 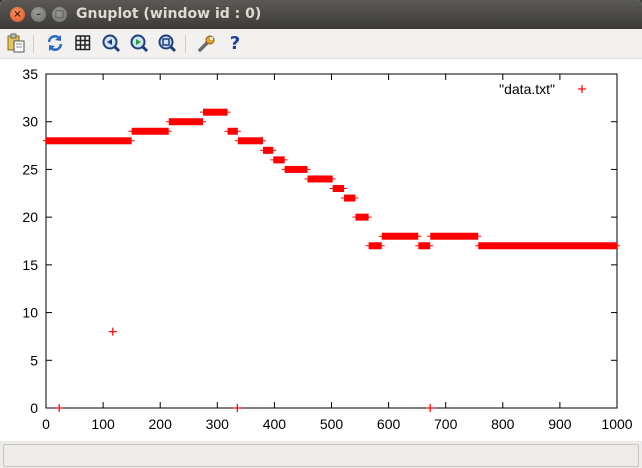 I want to click on x-tick-label: 500, so click(x=332, y=424).